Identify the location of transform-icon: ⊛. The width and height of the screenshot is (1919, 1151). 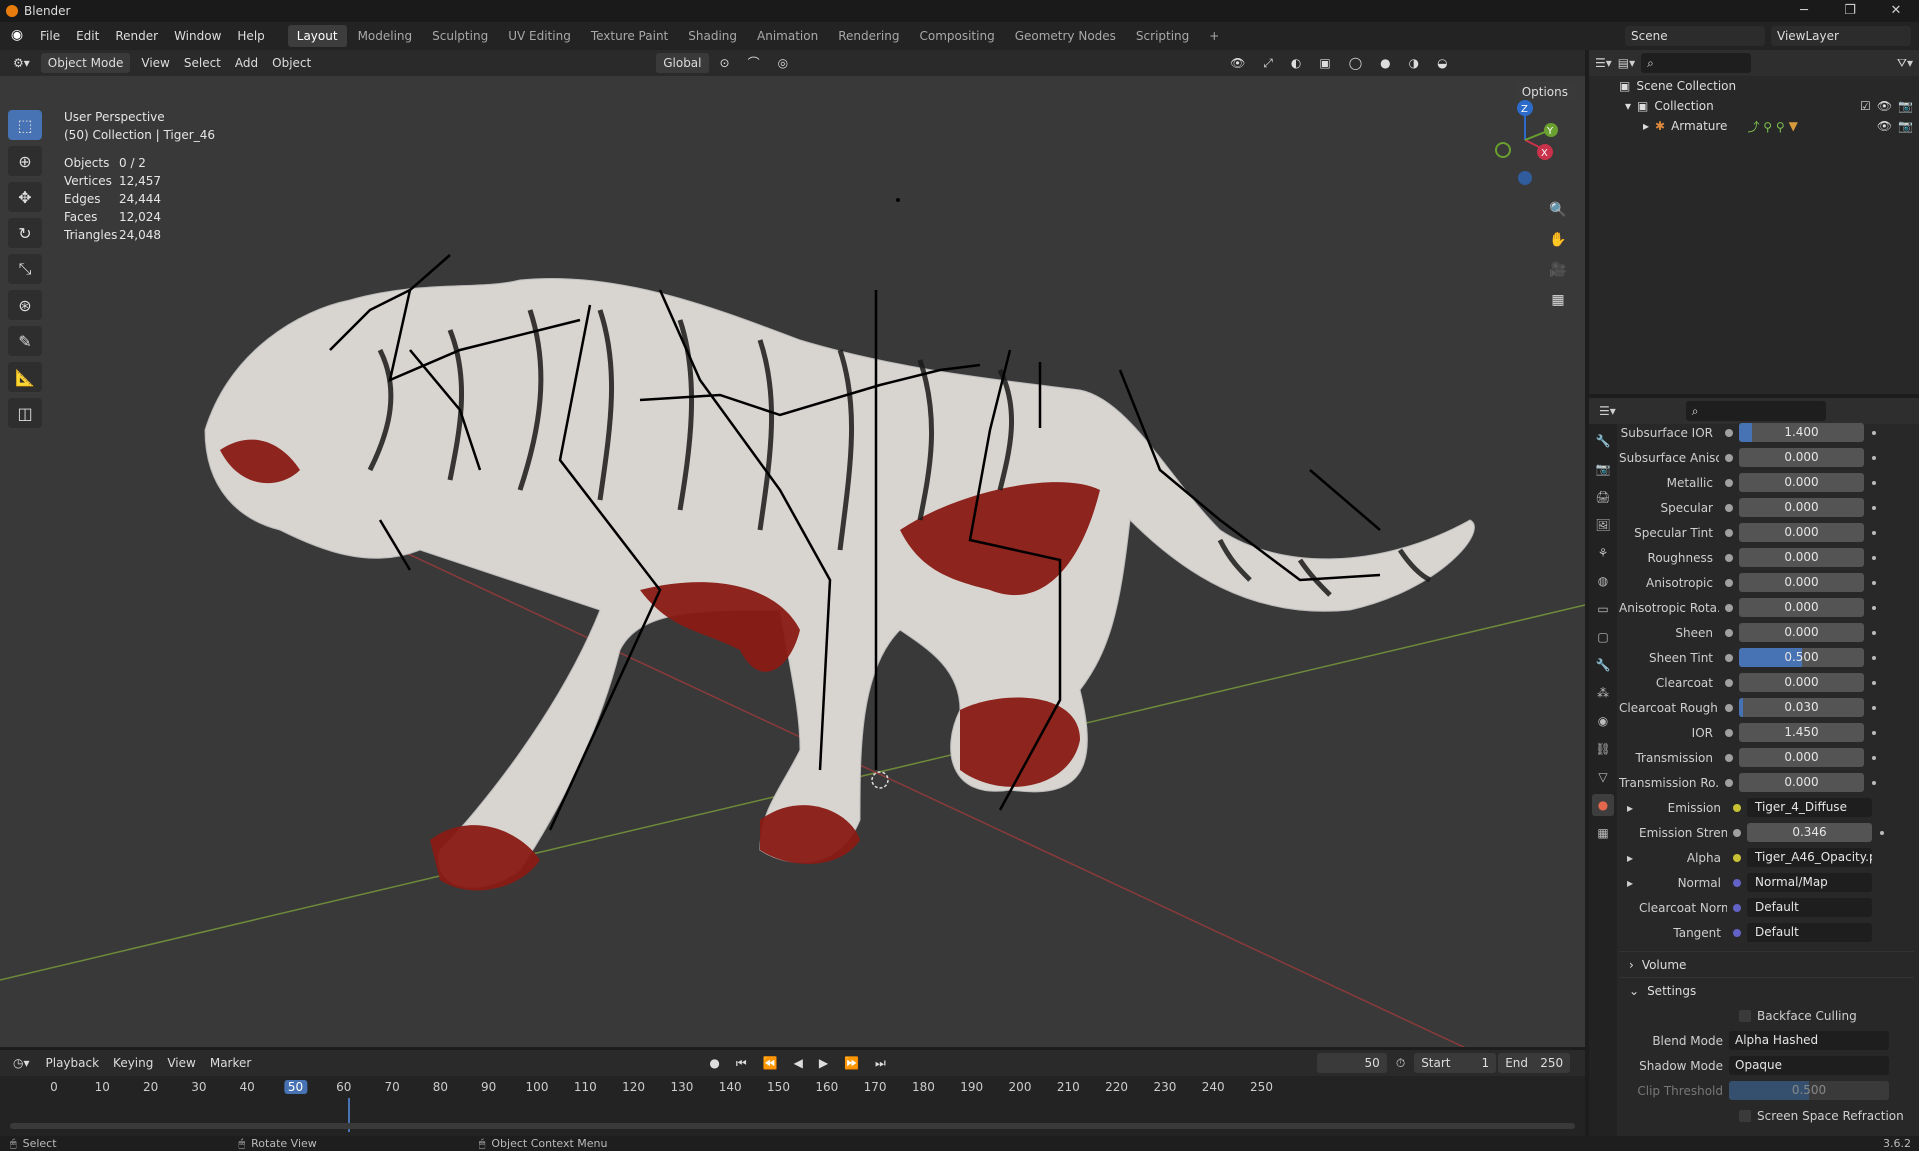
(25, 305).